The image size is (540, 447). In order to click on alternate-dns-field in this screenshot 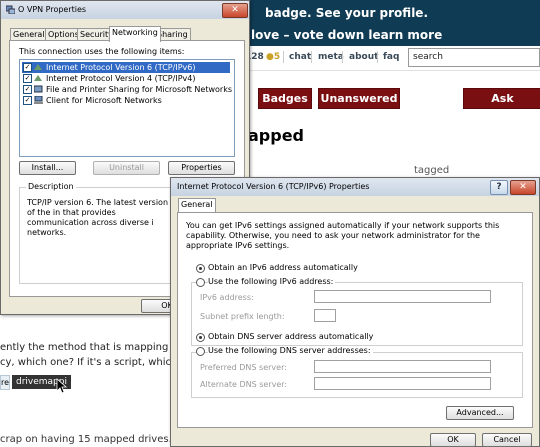, I will do `click(402, 383)`.